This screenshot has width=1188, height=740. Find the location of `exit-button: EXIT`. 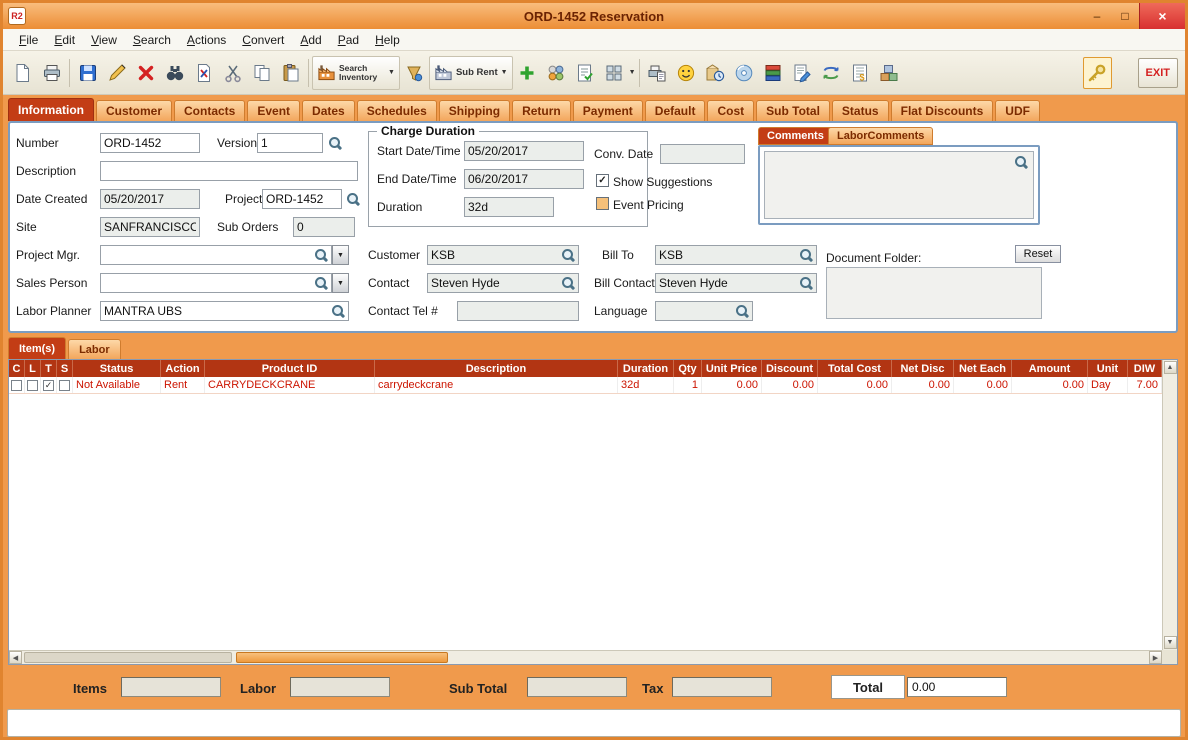

exit-button: EXIT is located at coordinates (1157, 72).